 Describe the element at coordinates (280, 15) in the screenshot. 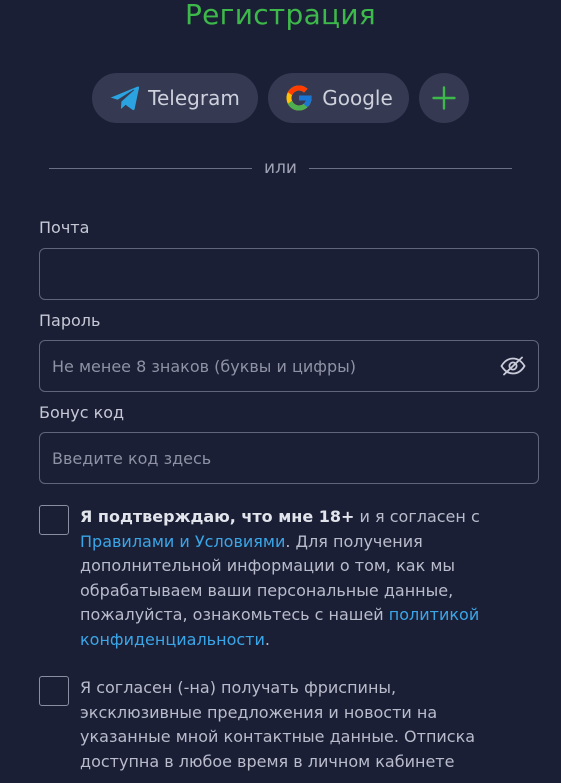

I see `page-title: Регистрация` at that location.